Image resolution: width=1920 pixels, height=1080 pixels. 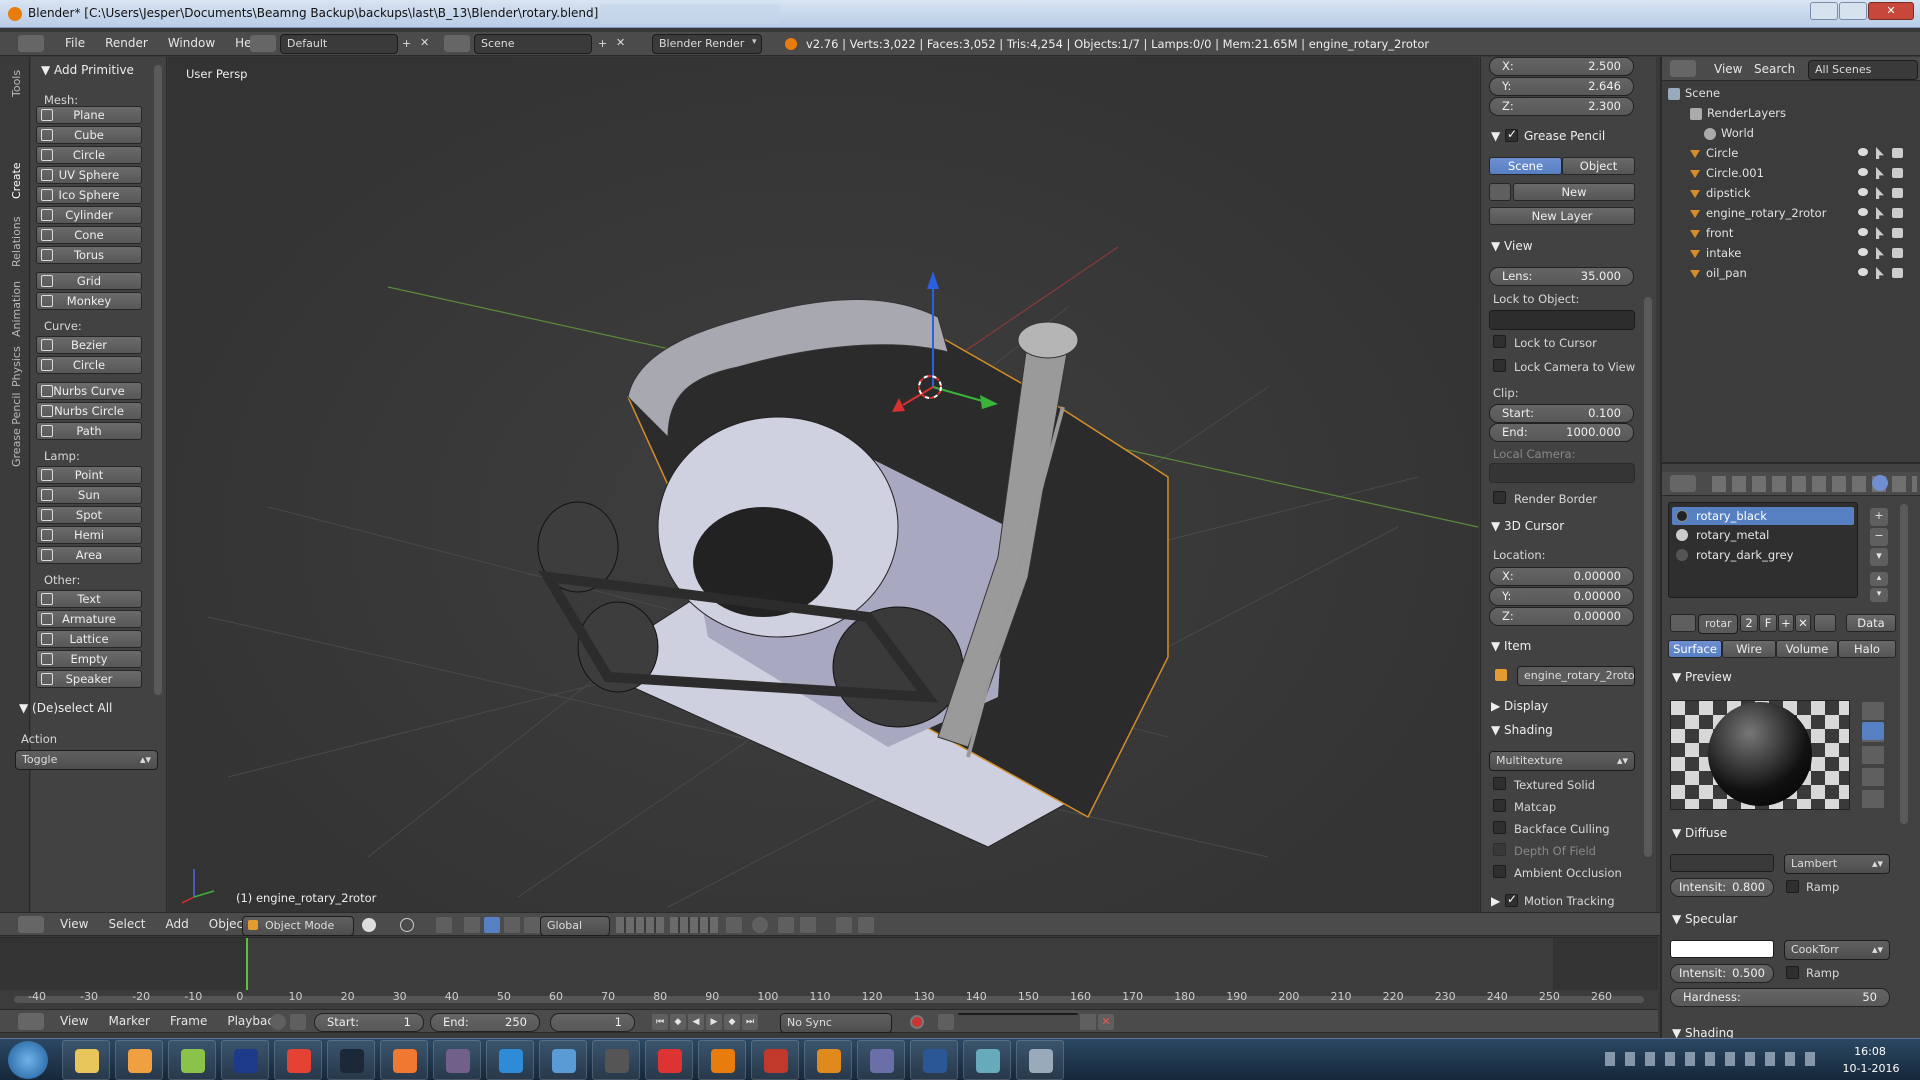 What do you see at coordinates (31, 1021) in the screenshot?
I see `timeline-editor-icon` at bounding box center [31, 1021].